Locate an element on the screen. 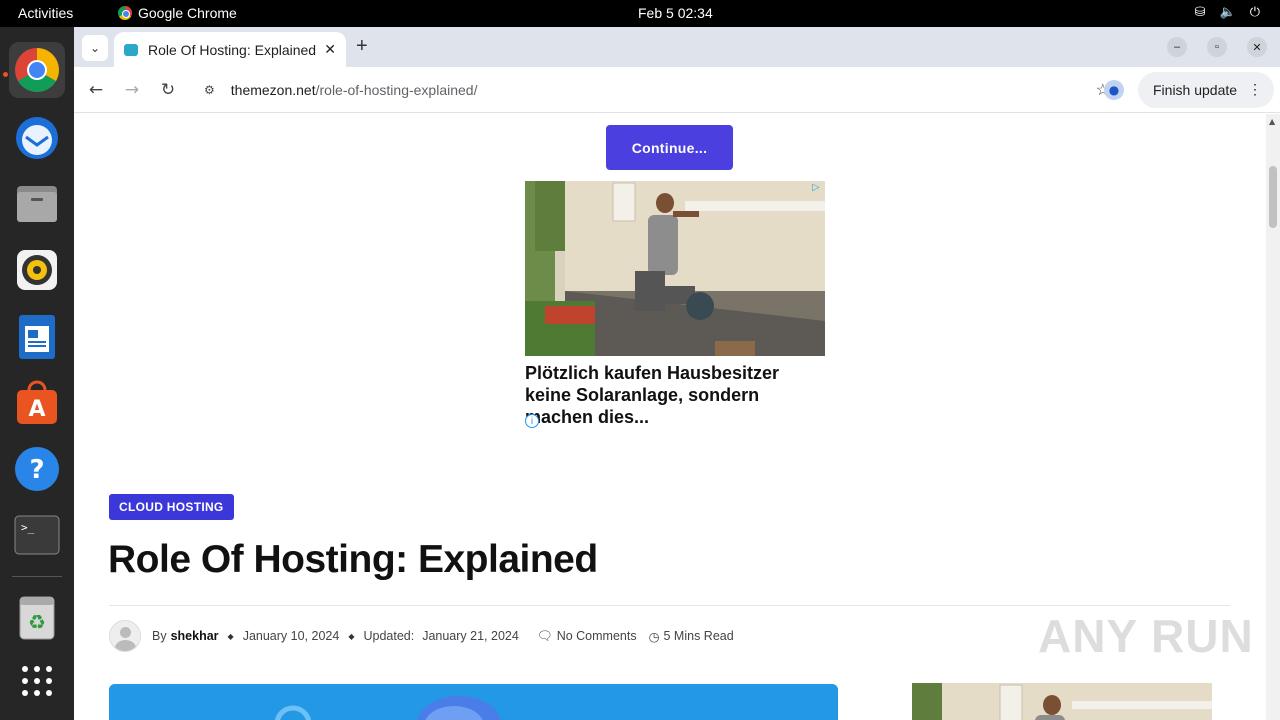 The height and width of the screenshot is (720, 1280). dock-app-center: A is located at coordinates (37, 403).